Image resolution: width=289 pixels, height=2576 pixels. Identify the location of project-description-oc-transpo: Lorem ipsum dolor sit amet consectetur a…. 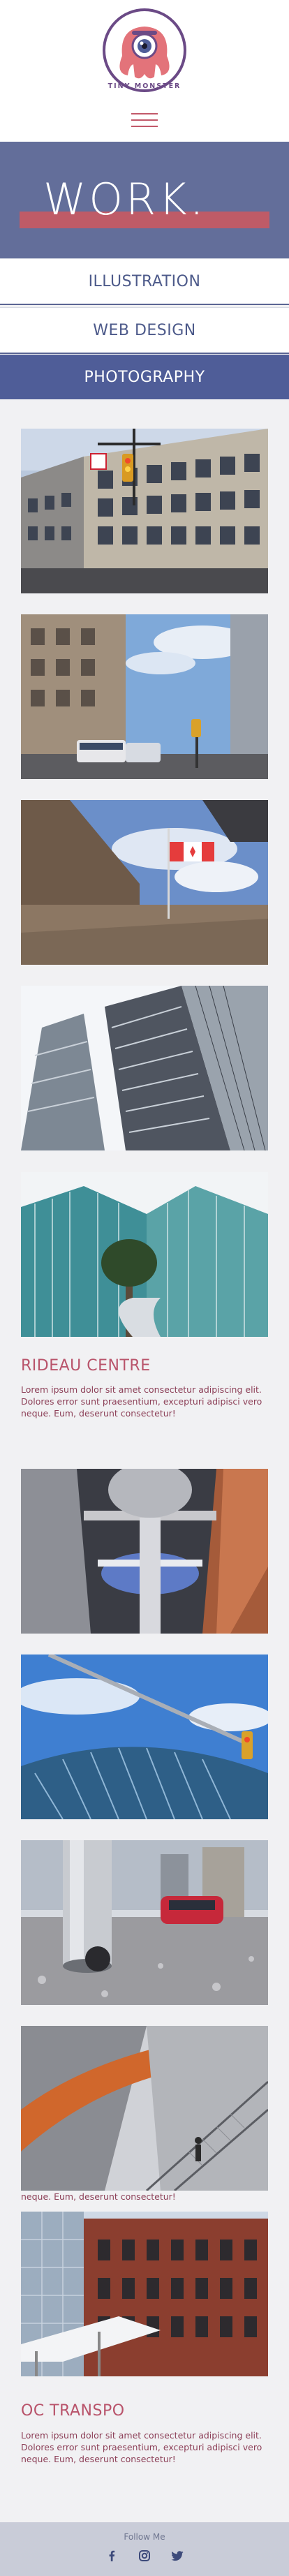
(141, 2447).